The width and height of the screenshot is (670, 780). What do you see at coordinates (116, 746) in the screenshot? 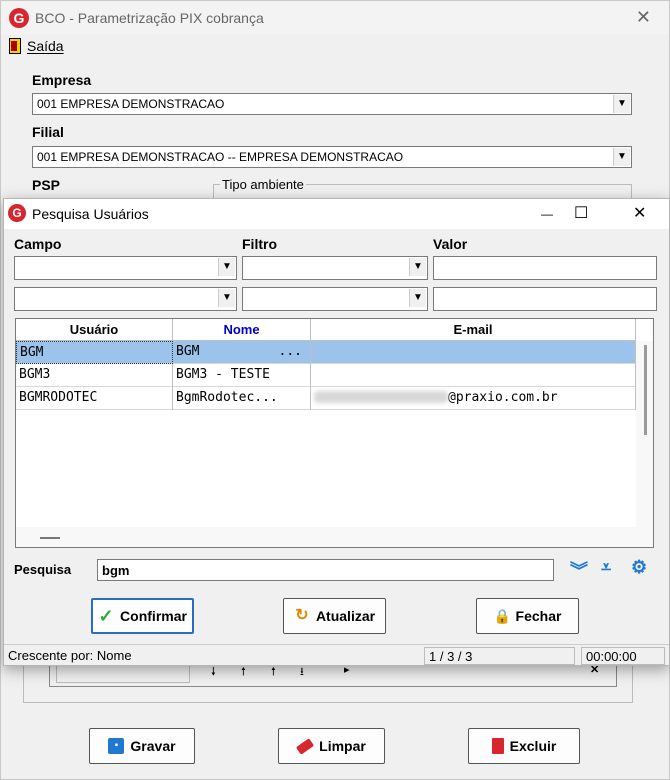
I see `floppy-disk-icon: ▪` at bounding box center [116, 746].